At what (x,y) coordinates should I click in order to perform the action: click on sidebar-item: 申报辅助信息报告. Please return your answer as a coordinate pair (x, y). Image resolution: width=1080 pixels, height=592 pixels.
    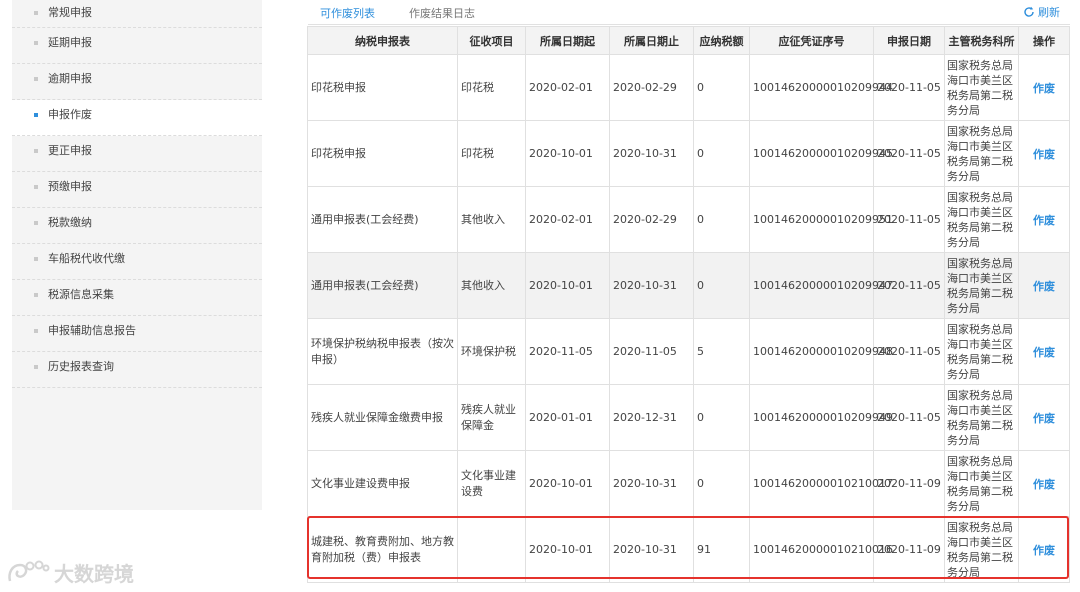
    Looking at the image, I should click on (137, 334).